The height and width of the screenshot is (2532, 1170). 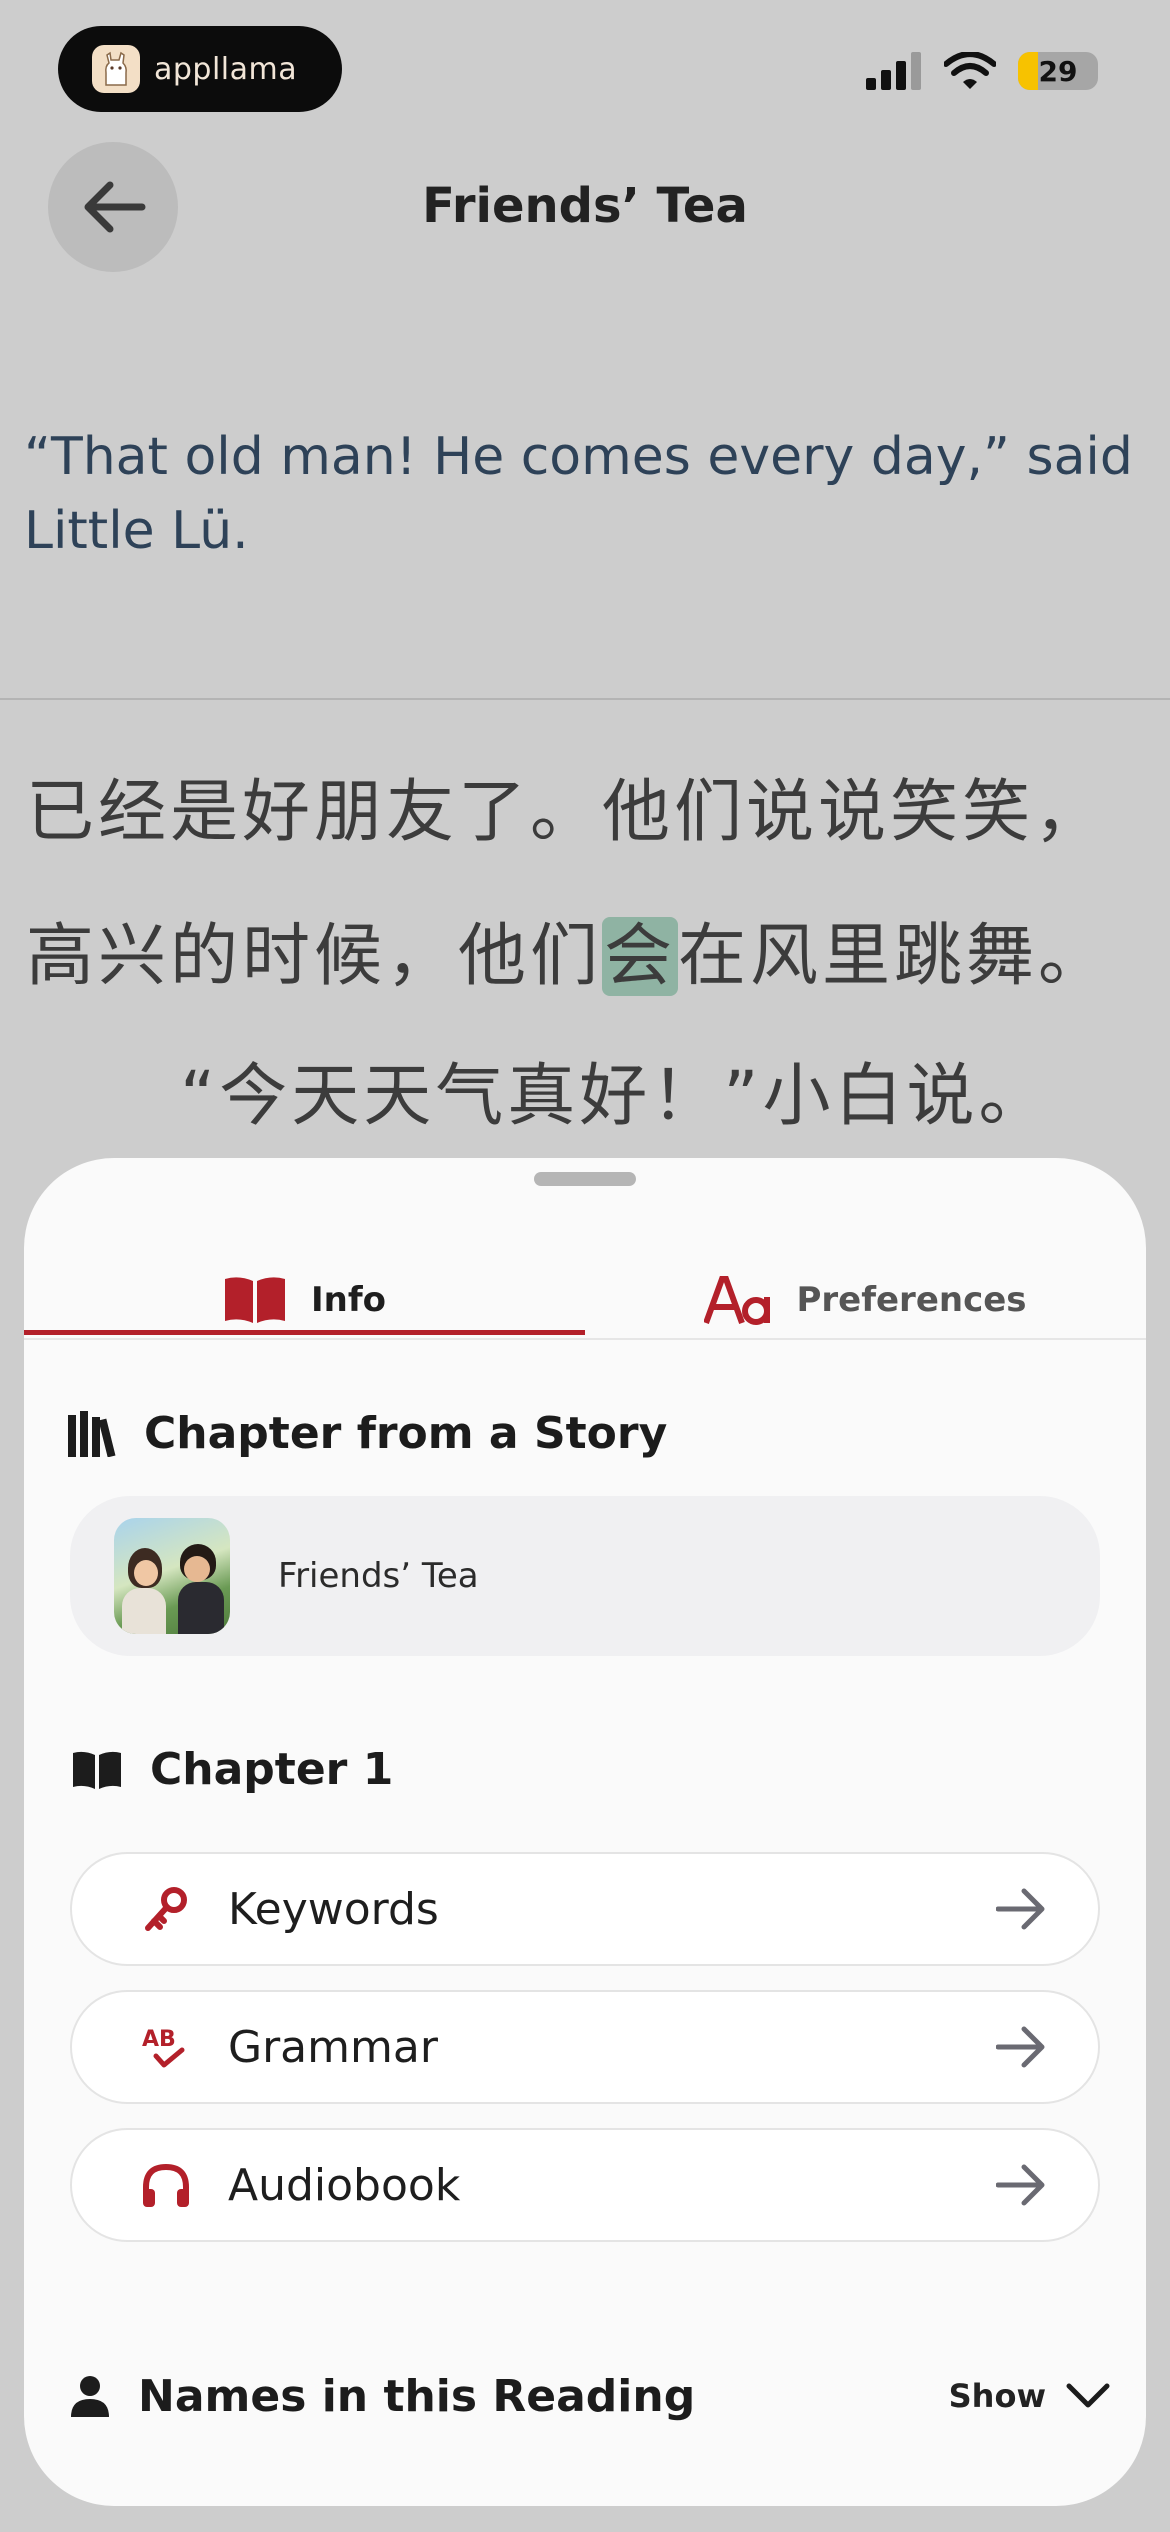 What do you see at coordinates (737, 1300) in the screenshot?
I see `font-aa-icon` at bounding box center [737, 1300].